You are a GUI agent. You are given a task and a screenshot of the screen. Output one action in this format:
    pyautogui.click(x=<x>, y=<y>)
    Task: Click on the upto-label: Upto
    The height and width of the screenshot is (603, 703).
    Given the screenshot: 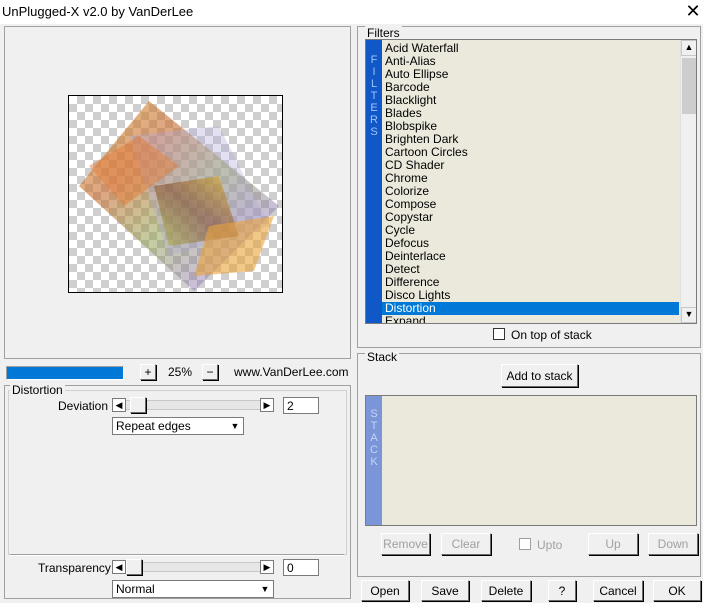 What is the action you would take?
    pyautogui.click(x=549, y=545)
    